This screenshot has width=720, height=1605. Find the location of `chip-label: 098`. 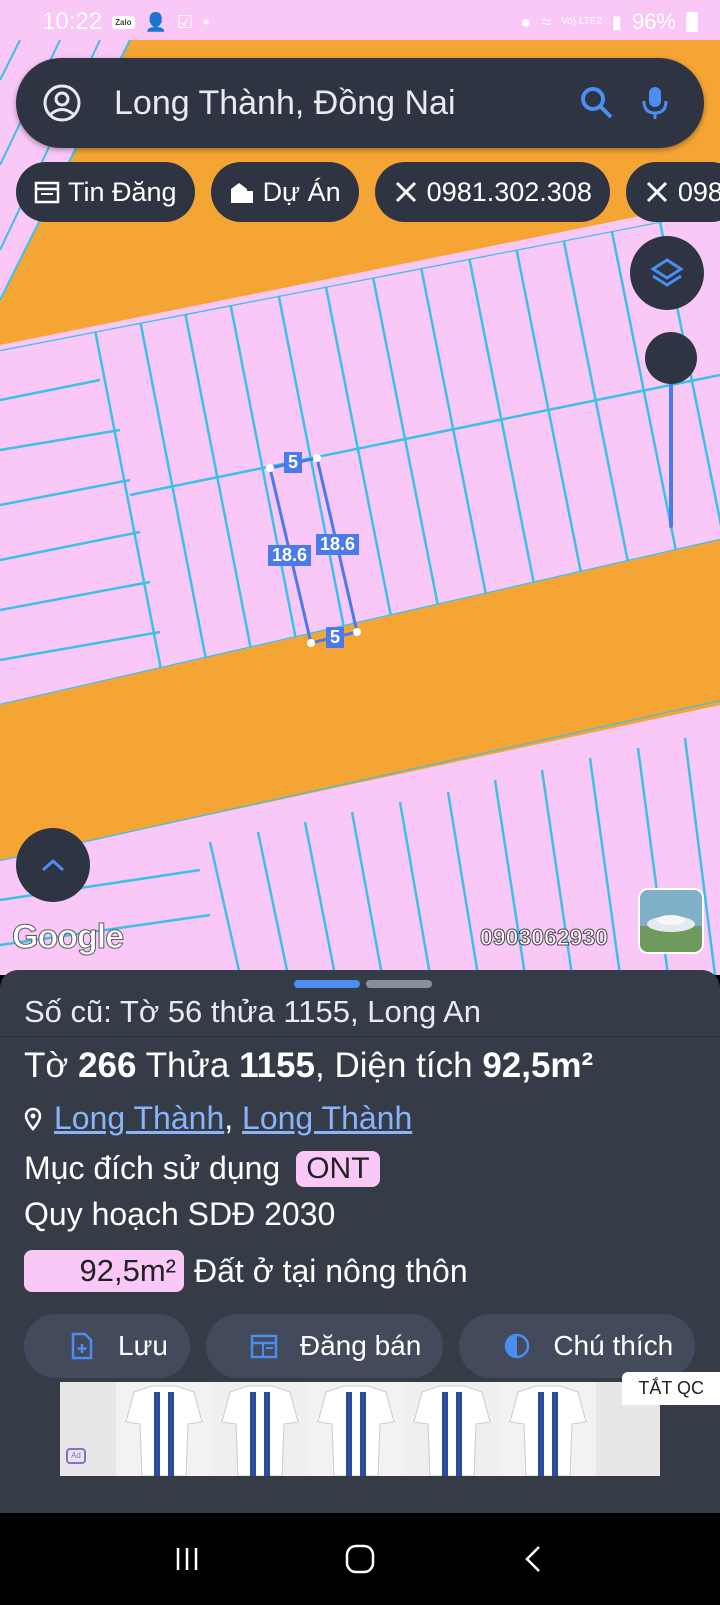

chip-label: 098 is located at coordinates (698, 191).